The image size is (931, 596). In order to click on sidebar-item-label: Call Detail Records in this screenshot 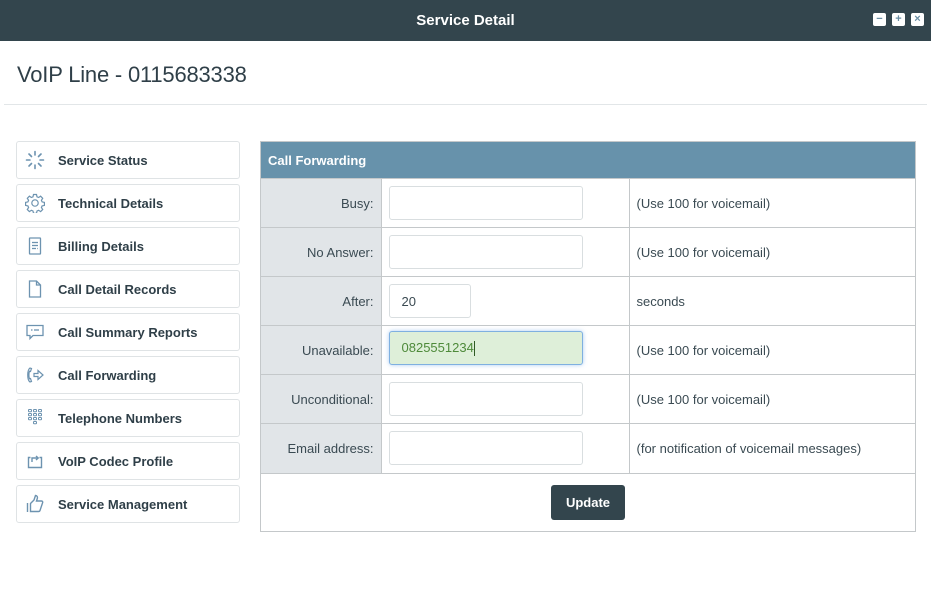, I will do `click(117, 289)`.